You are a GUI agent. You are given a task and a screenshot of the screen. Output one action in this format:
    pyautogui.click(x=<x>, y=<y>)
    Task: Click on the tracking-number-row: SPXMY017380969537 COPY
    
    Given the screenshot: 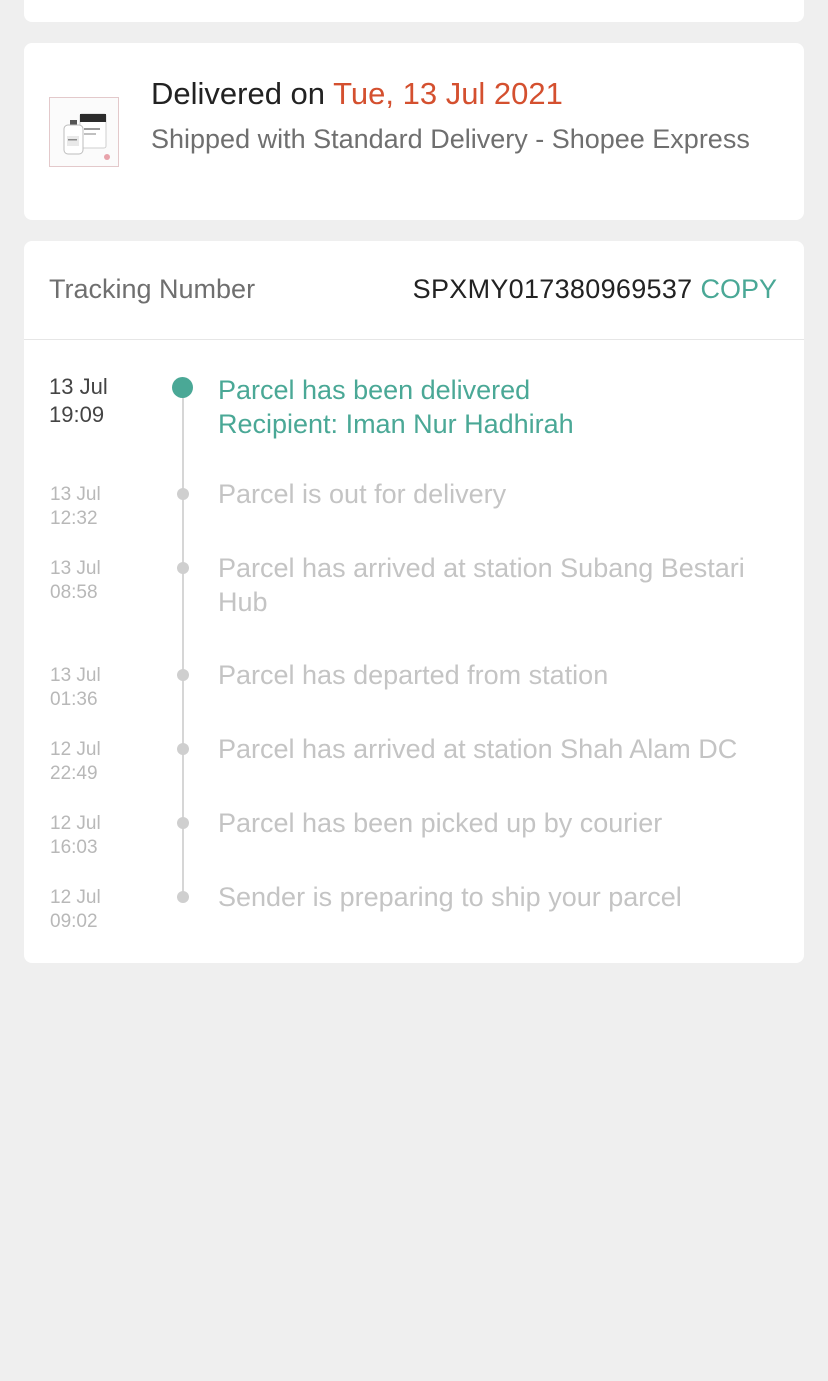 What is the action you would take?
    pyautogui.click(x=595, y=289)
    